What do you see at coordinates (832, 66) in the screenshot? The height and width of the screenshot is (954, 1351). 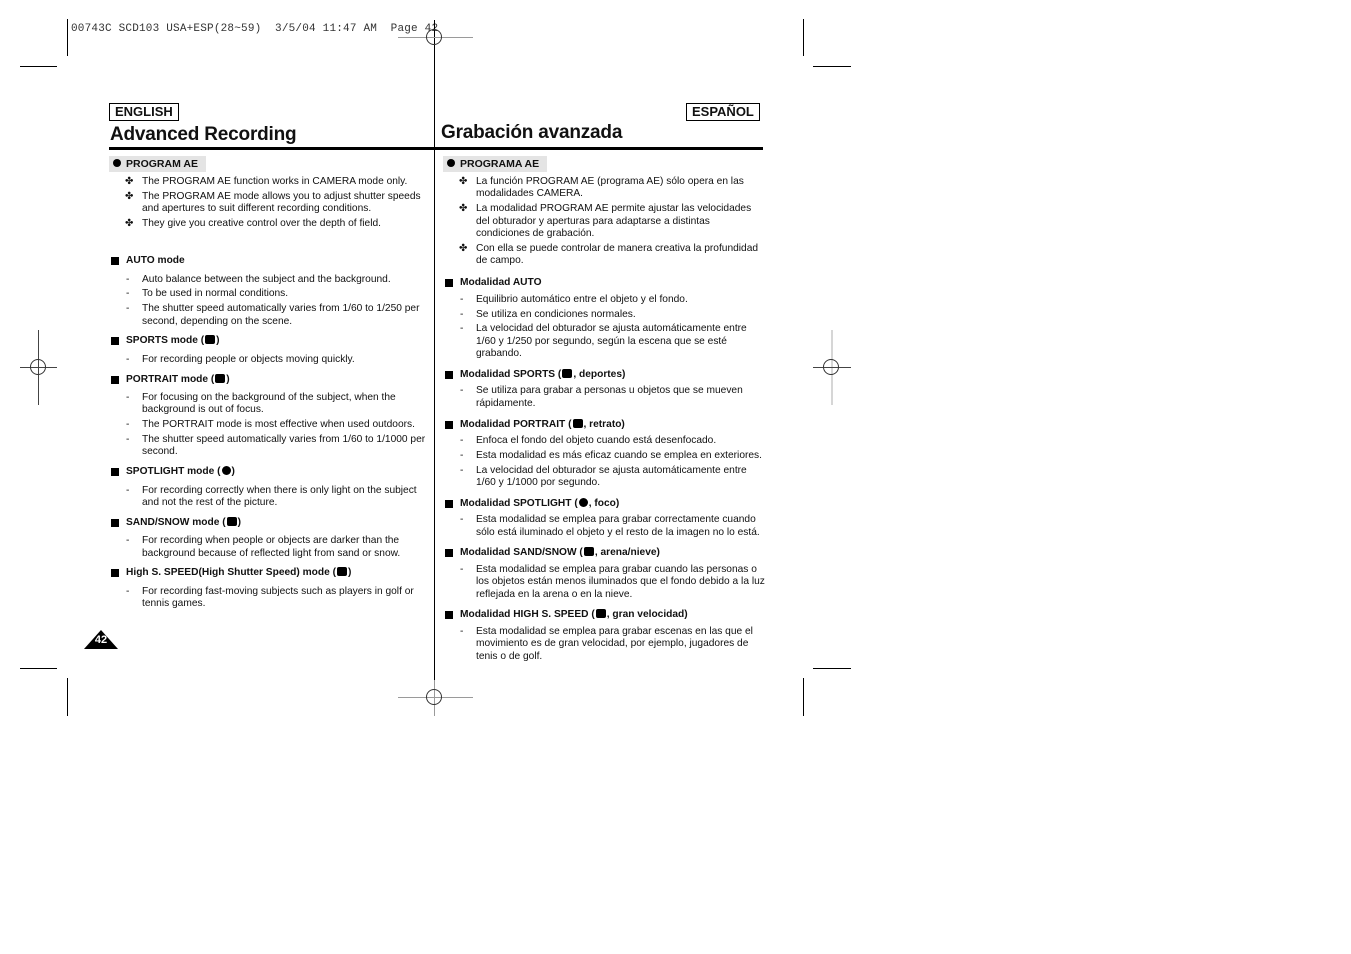 I see `crop-mark-top-right-h` at bounding box center [832, 66].